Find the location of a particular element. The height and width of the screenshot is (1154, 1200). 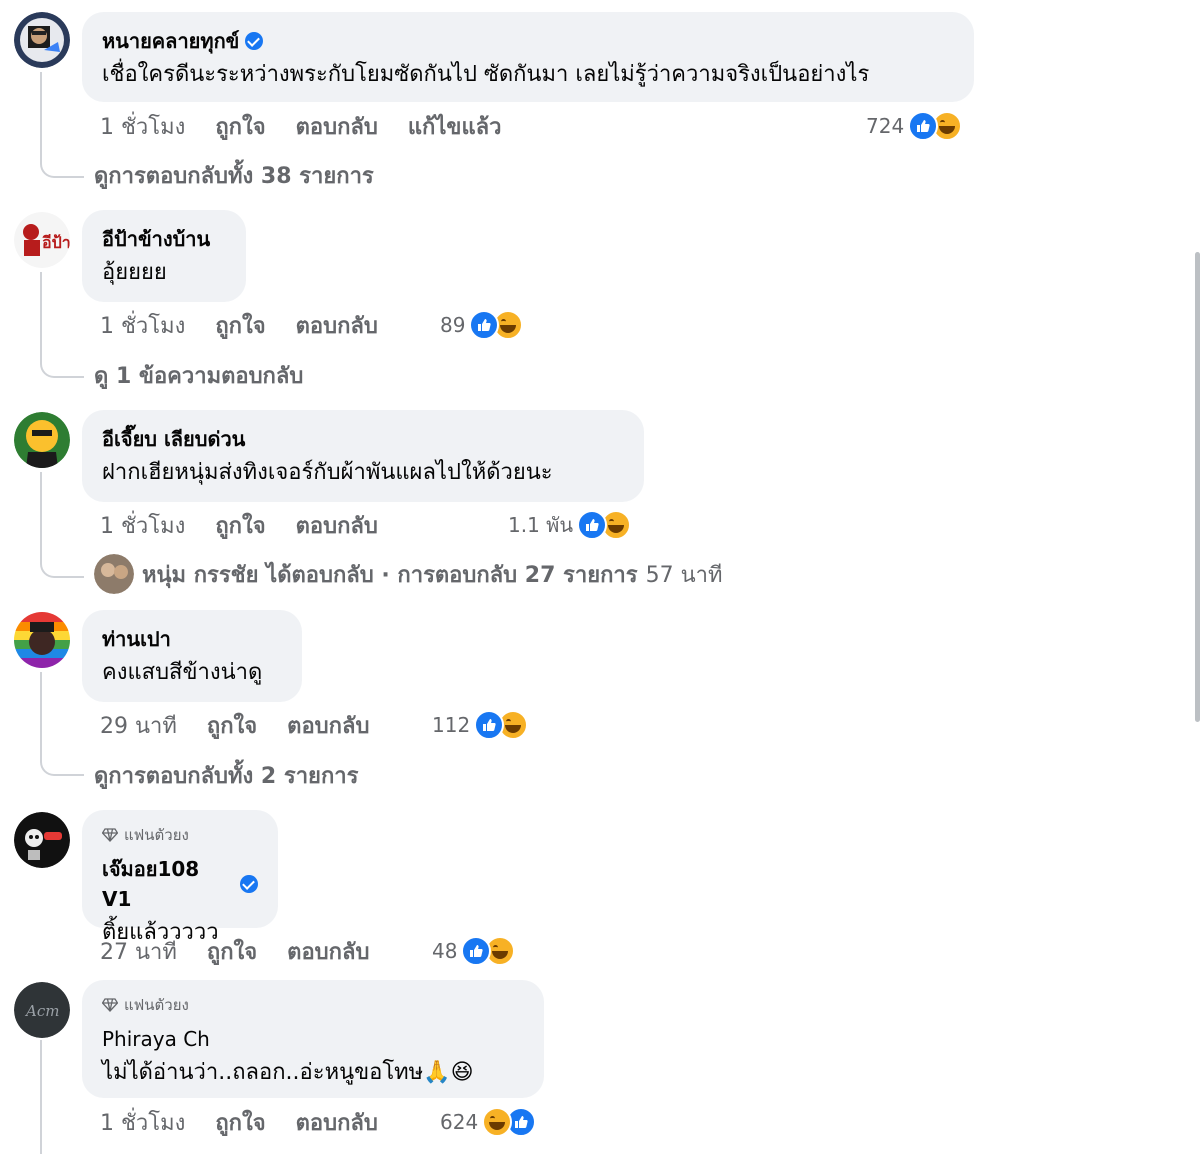

comment-text: อุ้ยยยย is located at coordinates (134, 272).